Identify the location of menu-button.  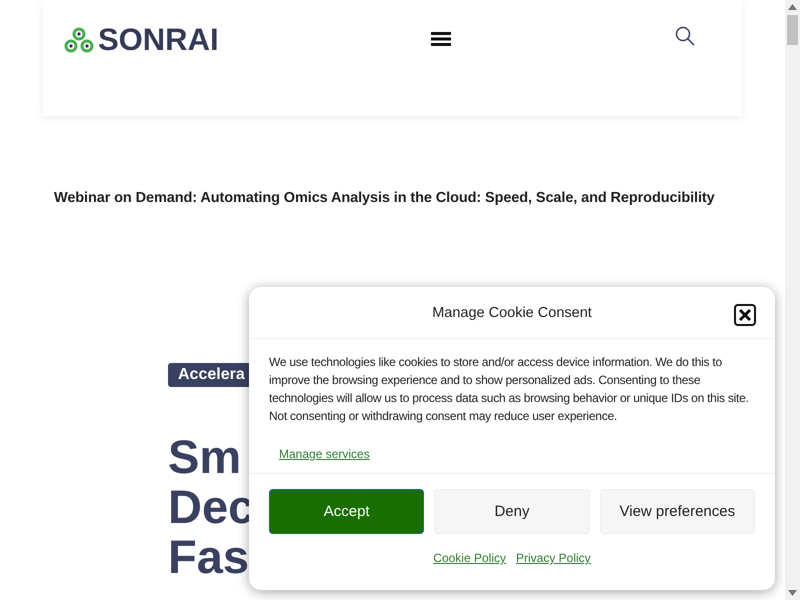
(440, 39).